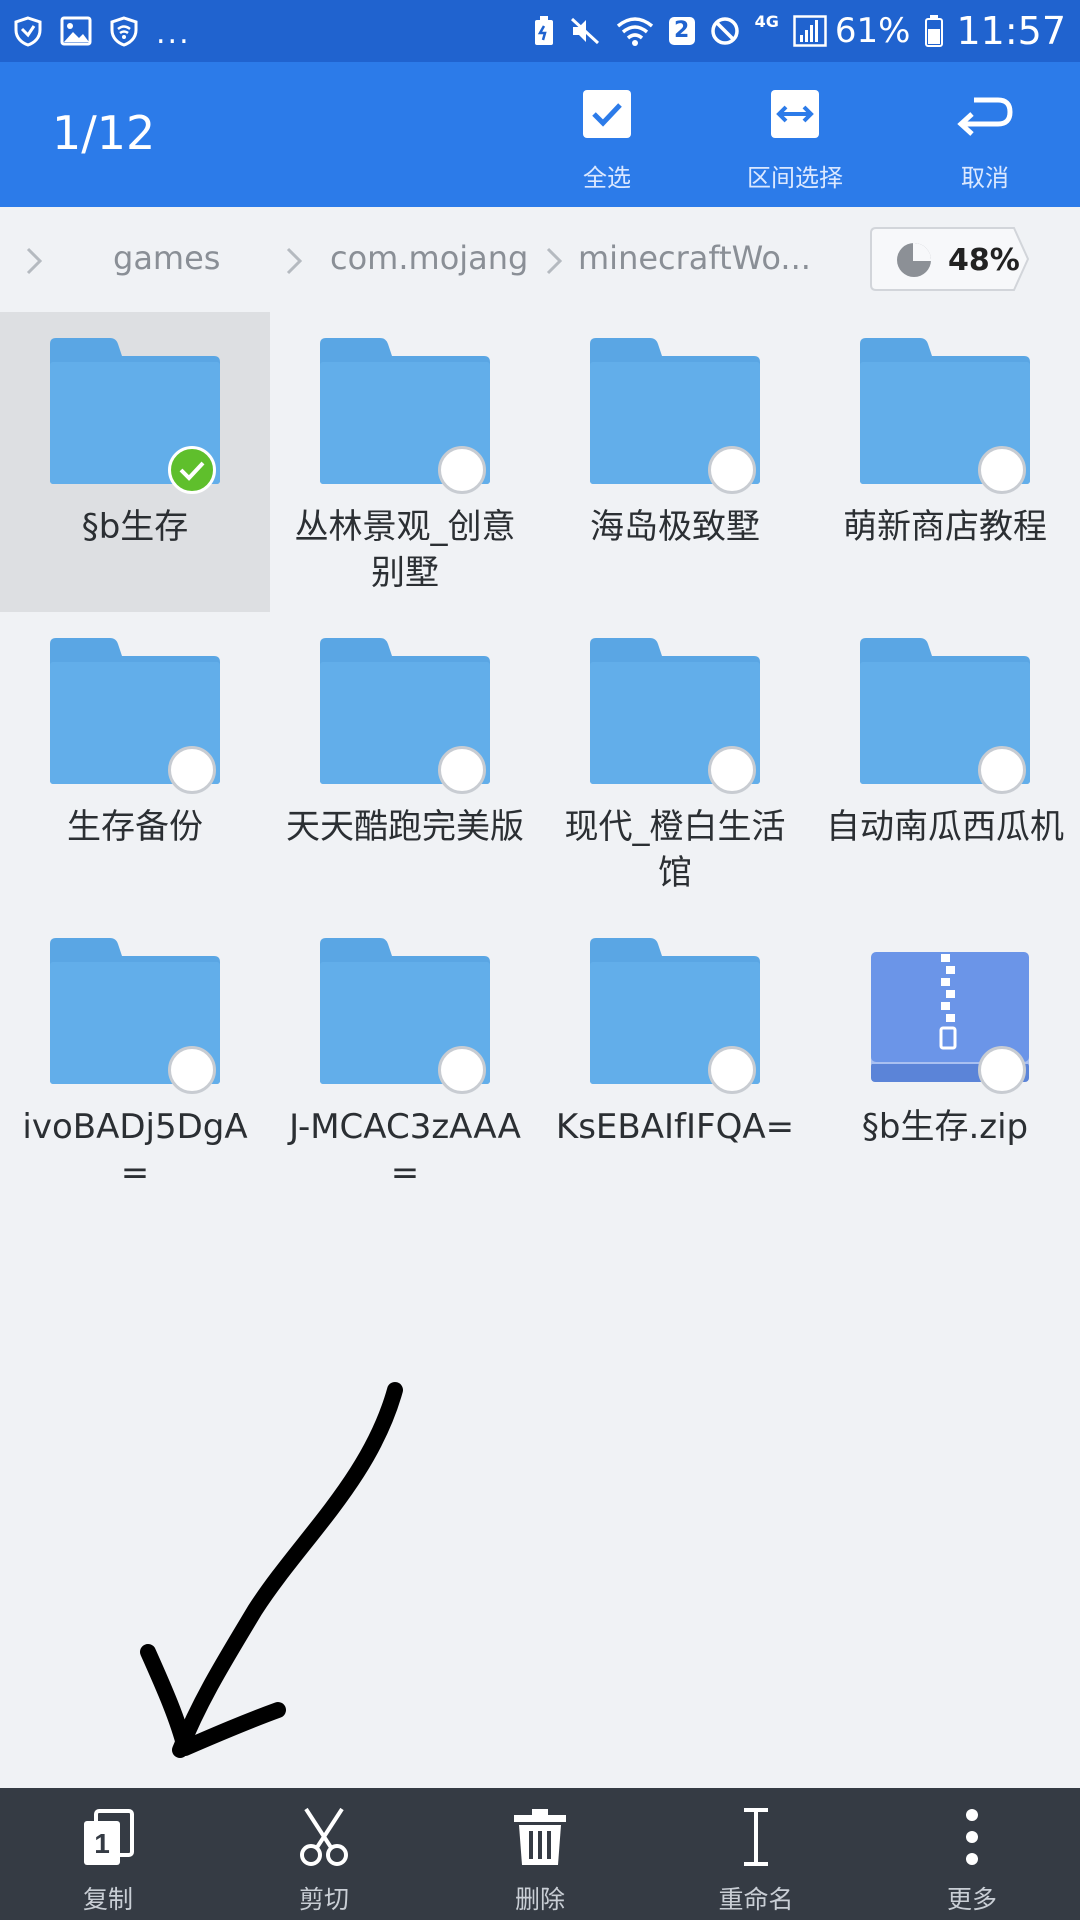 This screenshot has height=1920, width=1080. What do you see at coordinates (945, 827) in the screenshot?
I see `file-name: 自动南瓜西瓜机` at bounding box center [945, 827].